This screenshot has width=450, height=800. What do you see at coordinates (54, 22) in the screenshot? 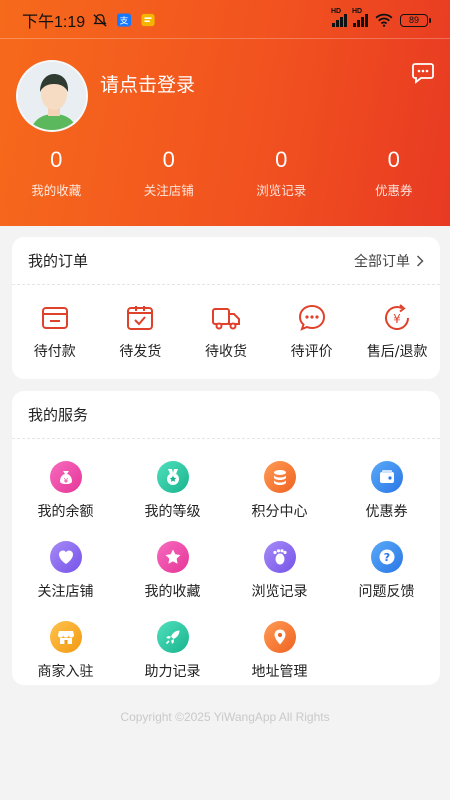
I see `status-time: 下午1:19` at bounding box center [54, 22].